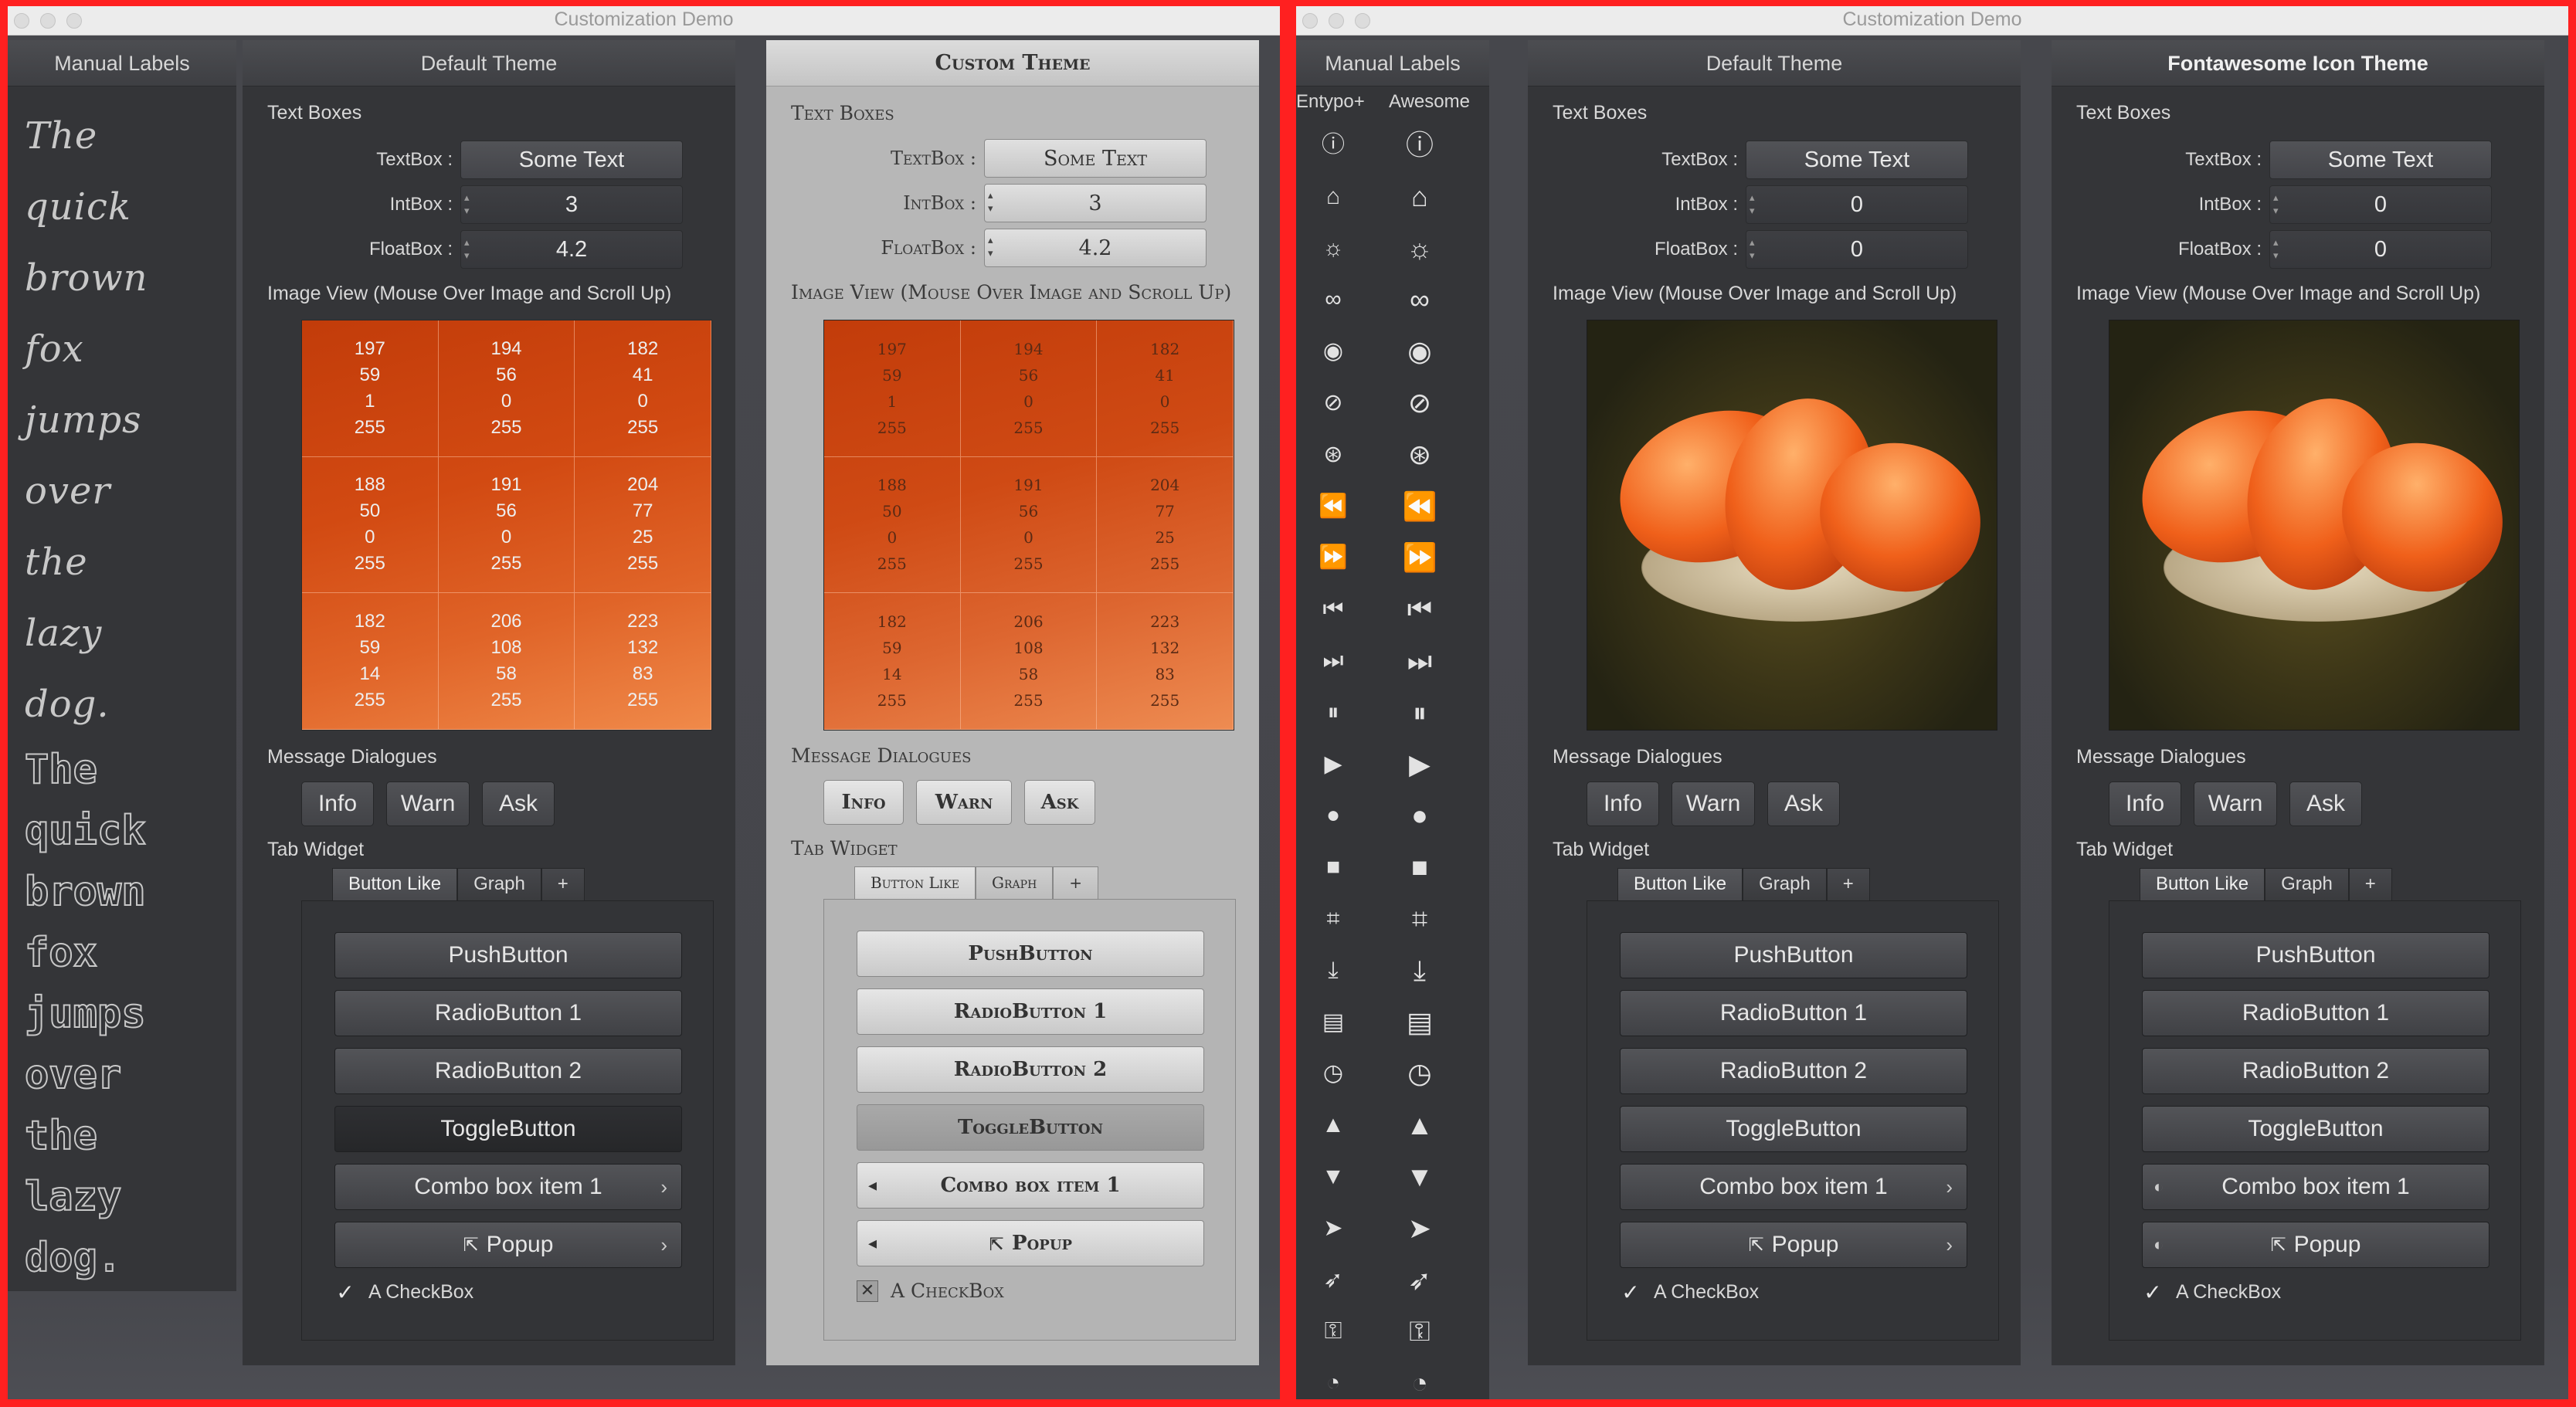 This screenshot has width=2576, height=1407. I want to click on popup-button: ◂ ⇱ Popup, so click(1030, 1243).